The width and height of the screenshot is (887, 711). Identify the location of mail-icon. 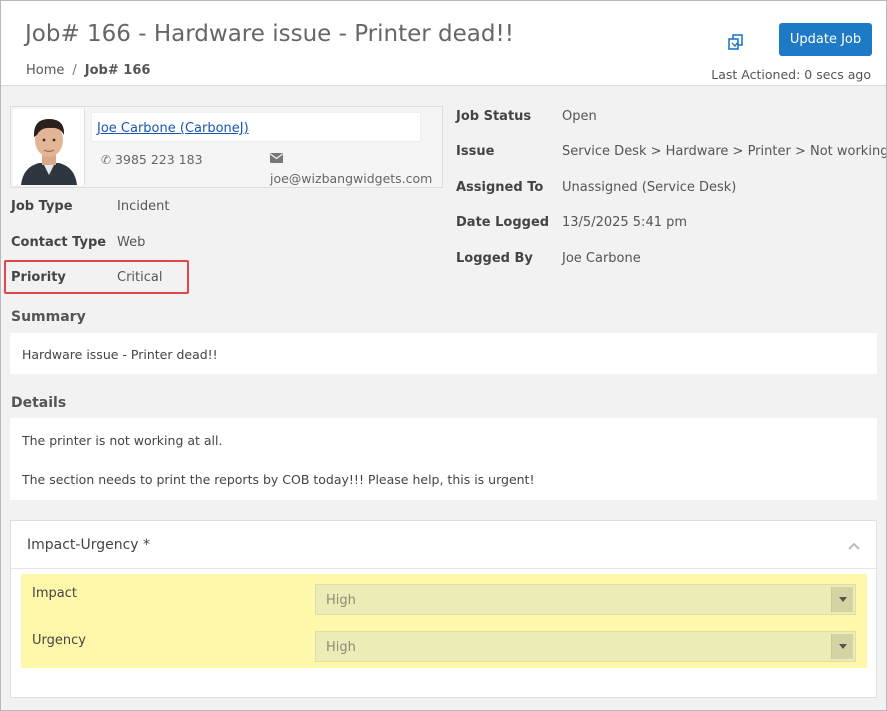
(276, 158).